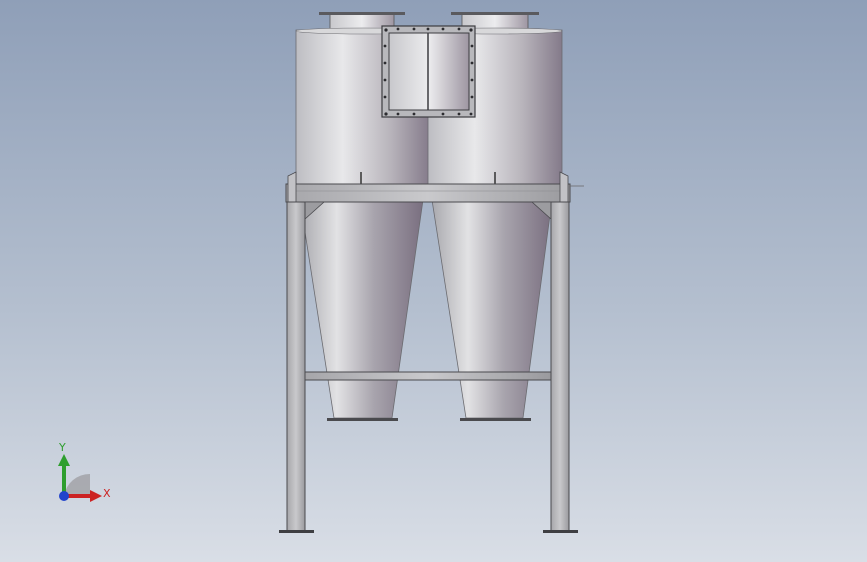  I want to click on axis-x-label: X, so click(107, 493).